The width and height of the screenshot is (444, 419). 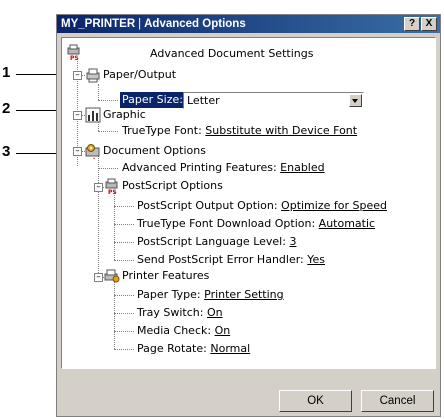 I want to click on tree-item-document-options: Document Options, so click(x=154, y=151).